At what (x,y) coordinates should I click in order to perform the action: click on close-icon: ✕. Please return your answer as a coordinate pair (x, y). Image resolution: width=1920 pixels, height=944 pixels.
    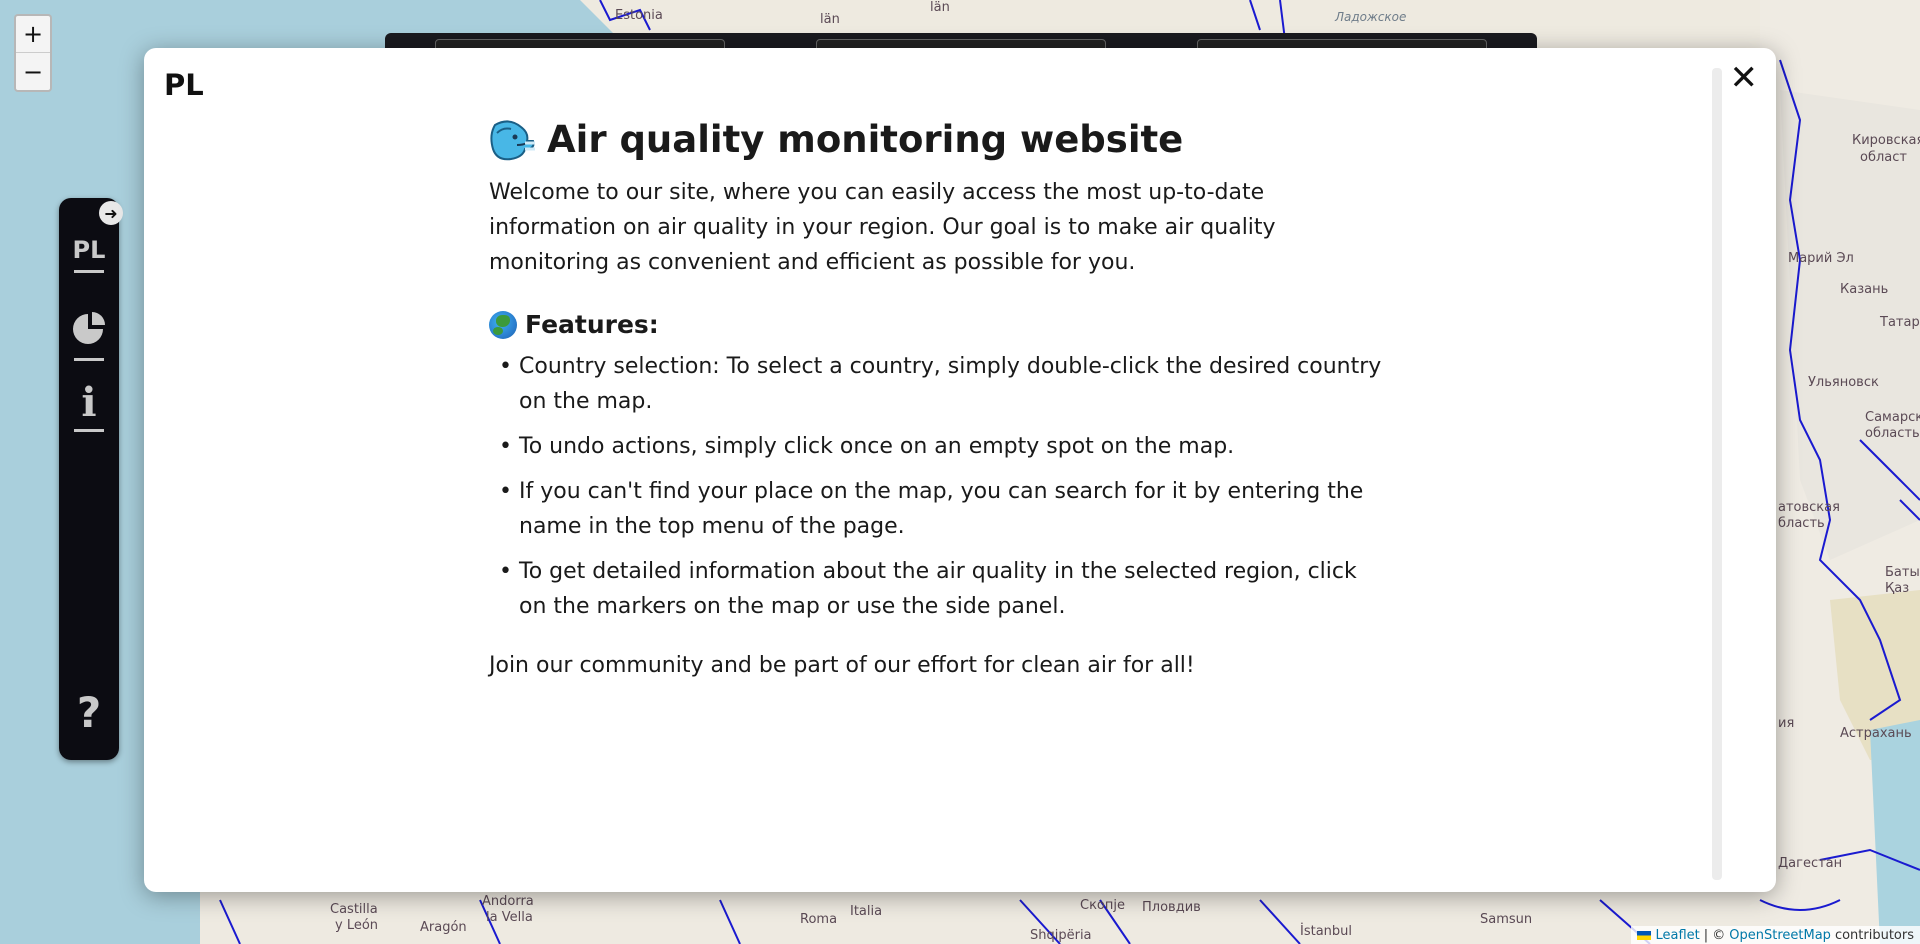
    Looking at the image, I should click on (1744, 78).